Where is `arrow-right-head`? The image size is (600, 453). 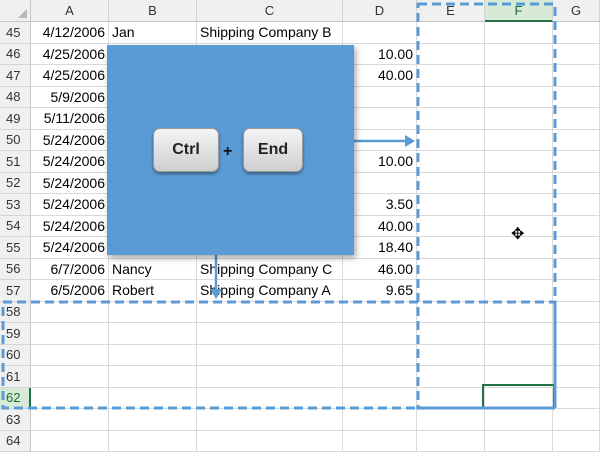 arrow-right-head is located at coordinates (410, 141).